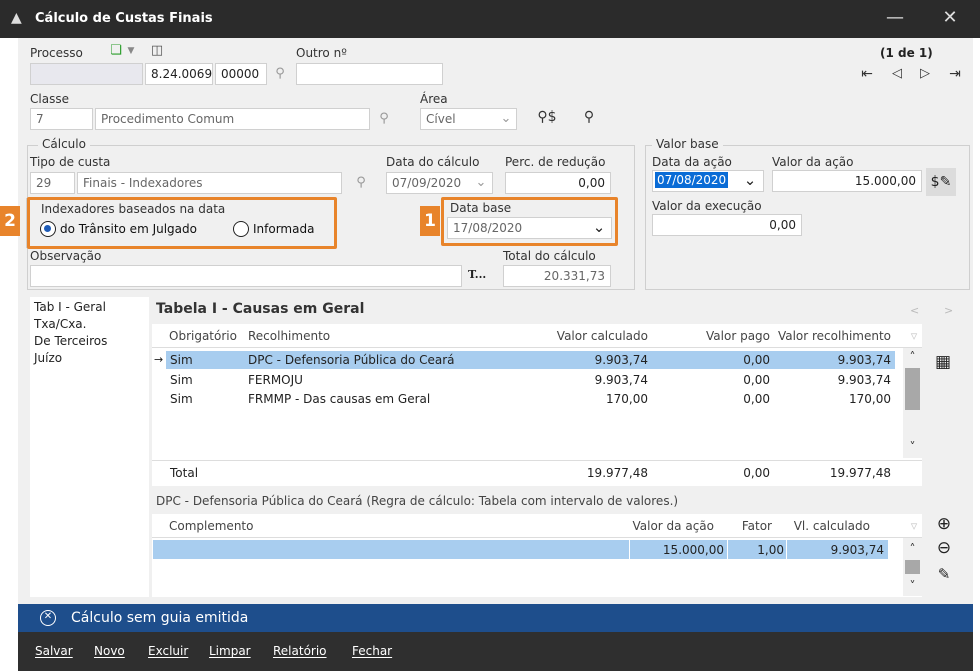 This screenshot has height=671, width=980. Describe the element at coordinates (203, 336) in the screenshot. I see `col-obrigatorio: Obrigatório` at that location.